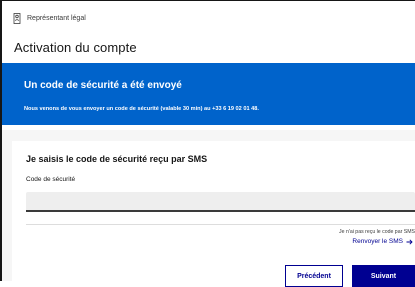 The image size is (415, 287). Describe the element at coordinates (377, 241) in the screenshot. I see `resend-sms-label: Renvoyer le SMS` at that location.